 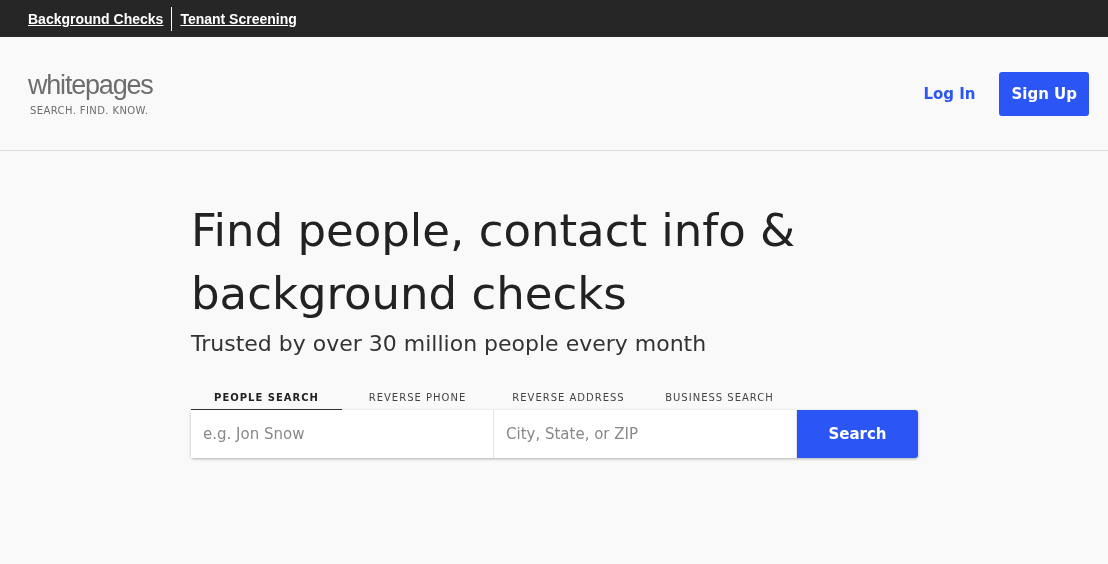 I want to click on top-nav-link: Background Checks, so click(x=96, y=18).